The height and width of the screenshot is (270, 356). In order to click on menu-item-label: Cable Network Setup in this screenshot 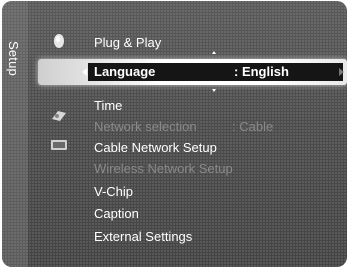, I will do `click(155, 147)`.